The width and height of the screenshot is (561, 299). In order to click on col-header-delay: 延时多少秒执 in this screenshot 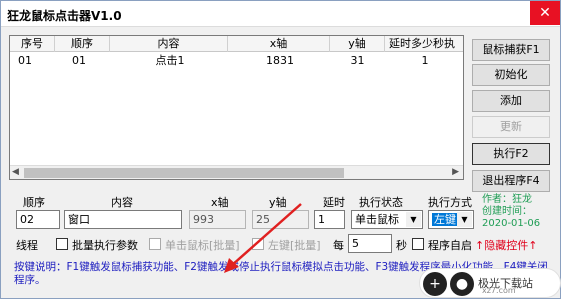, I will do `click(424, 44)`.